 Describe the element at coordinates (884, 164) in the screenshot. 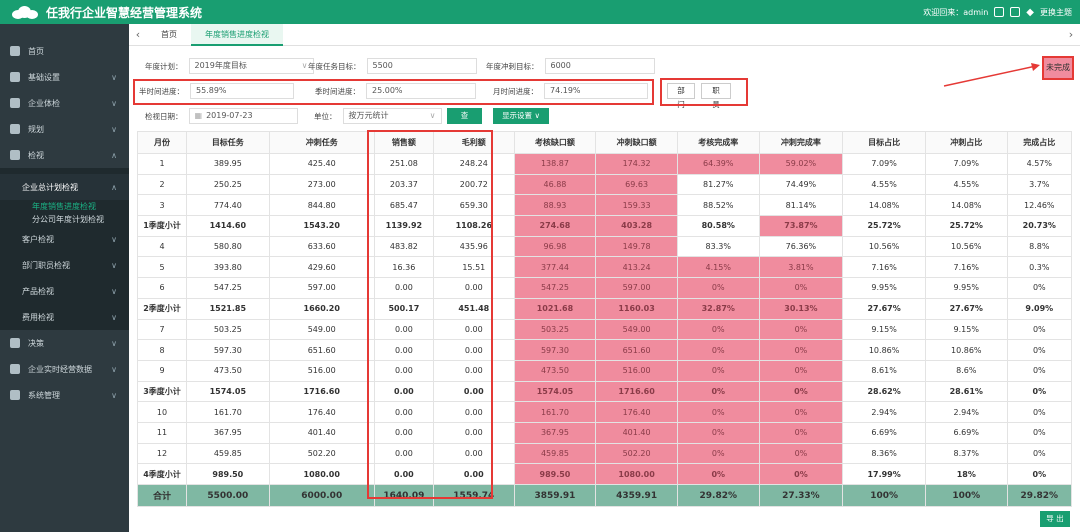

I see `cell-target-share: 7.09%` at that location.